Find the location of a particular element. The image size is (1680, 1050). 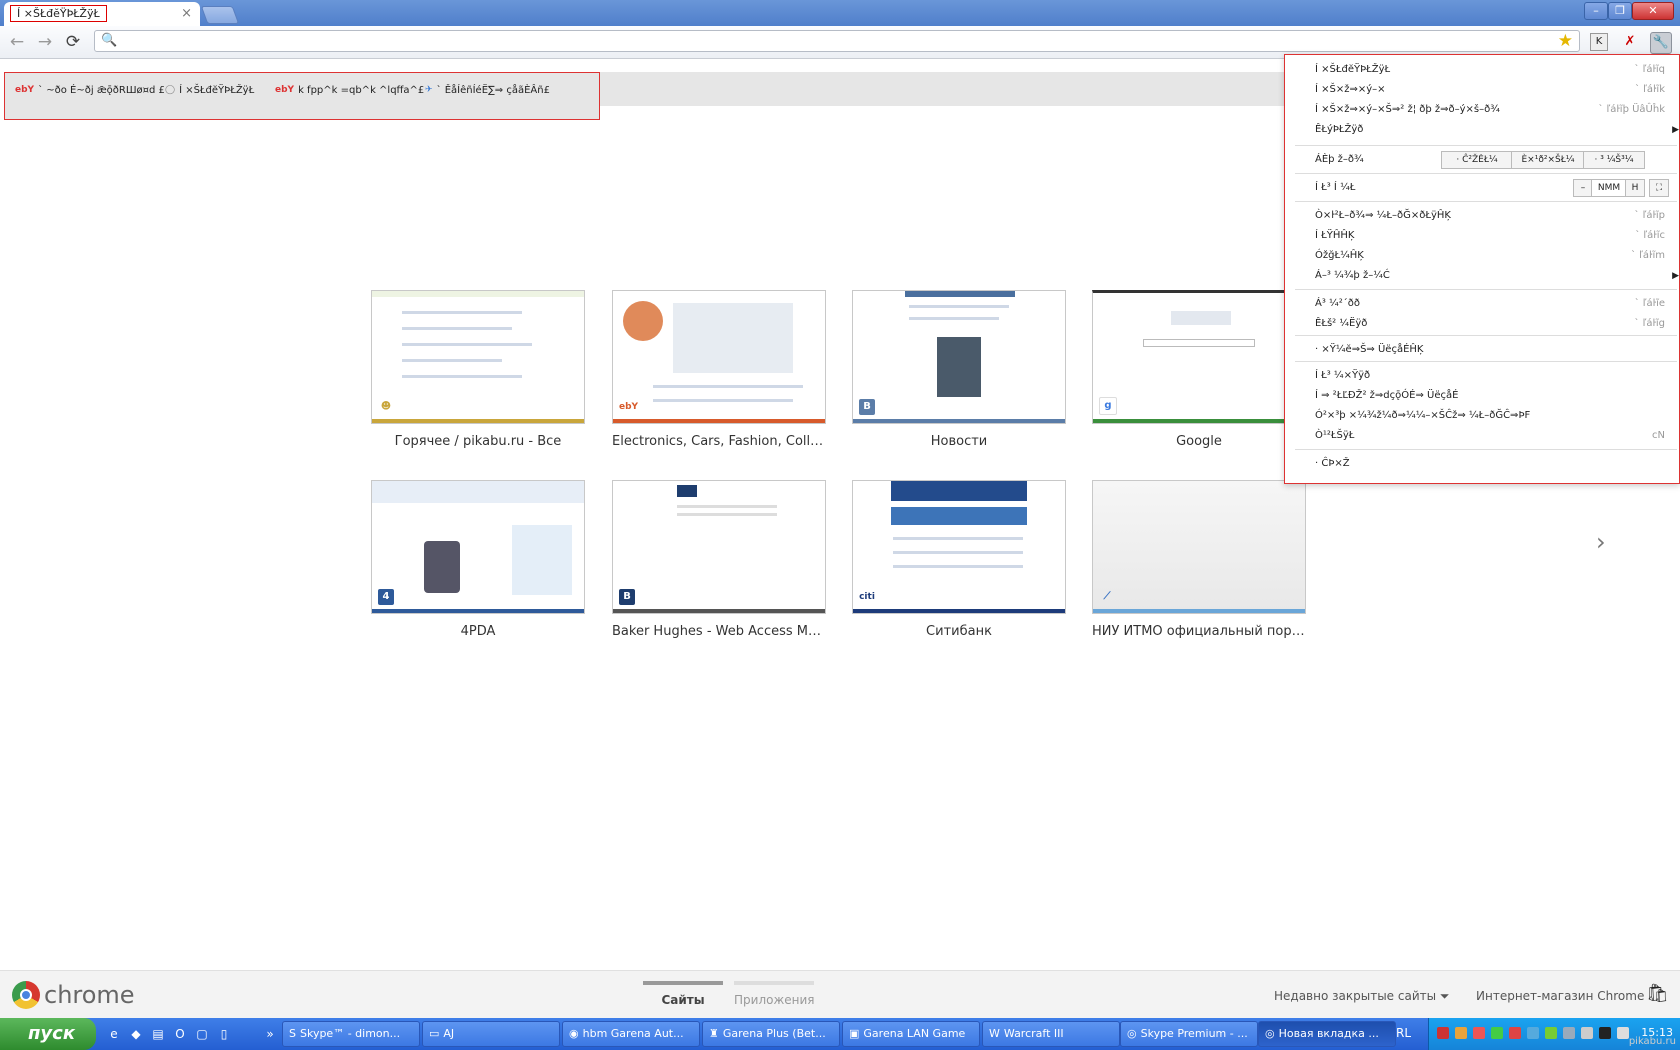

maximize-button: ❐ is located at coordinates (1620, 11).